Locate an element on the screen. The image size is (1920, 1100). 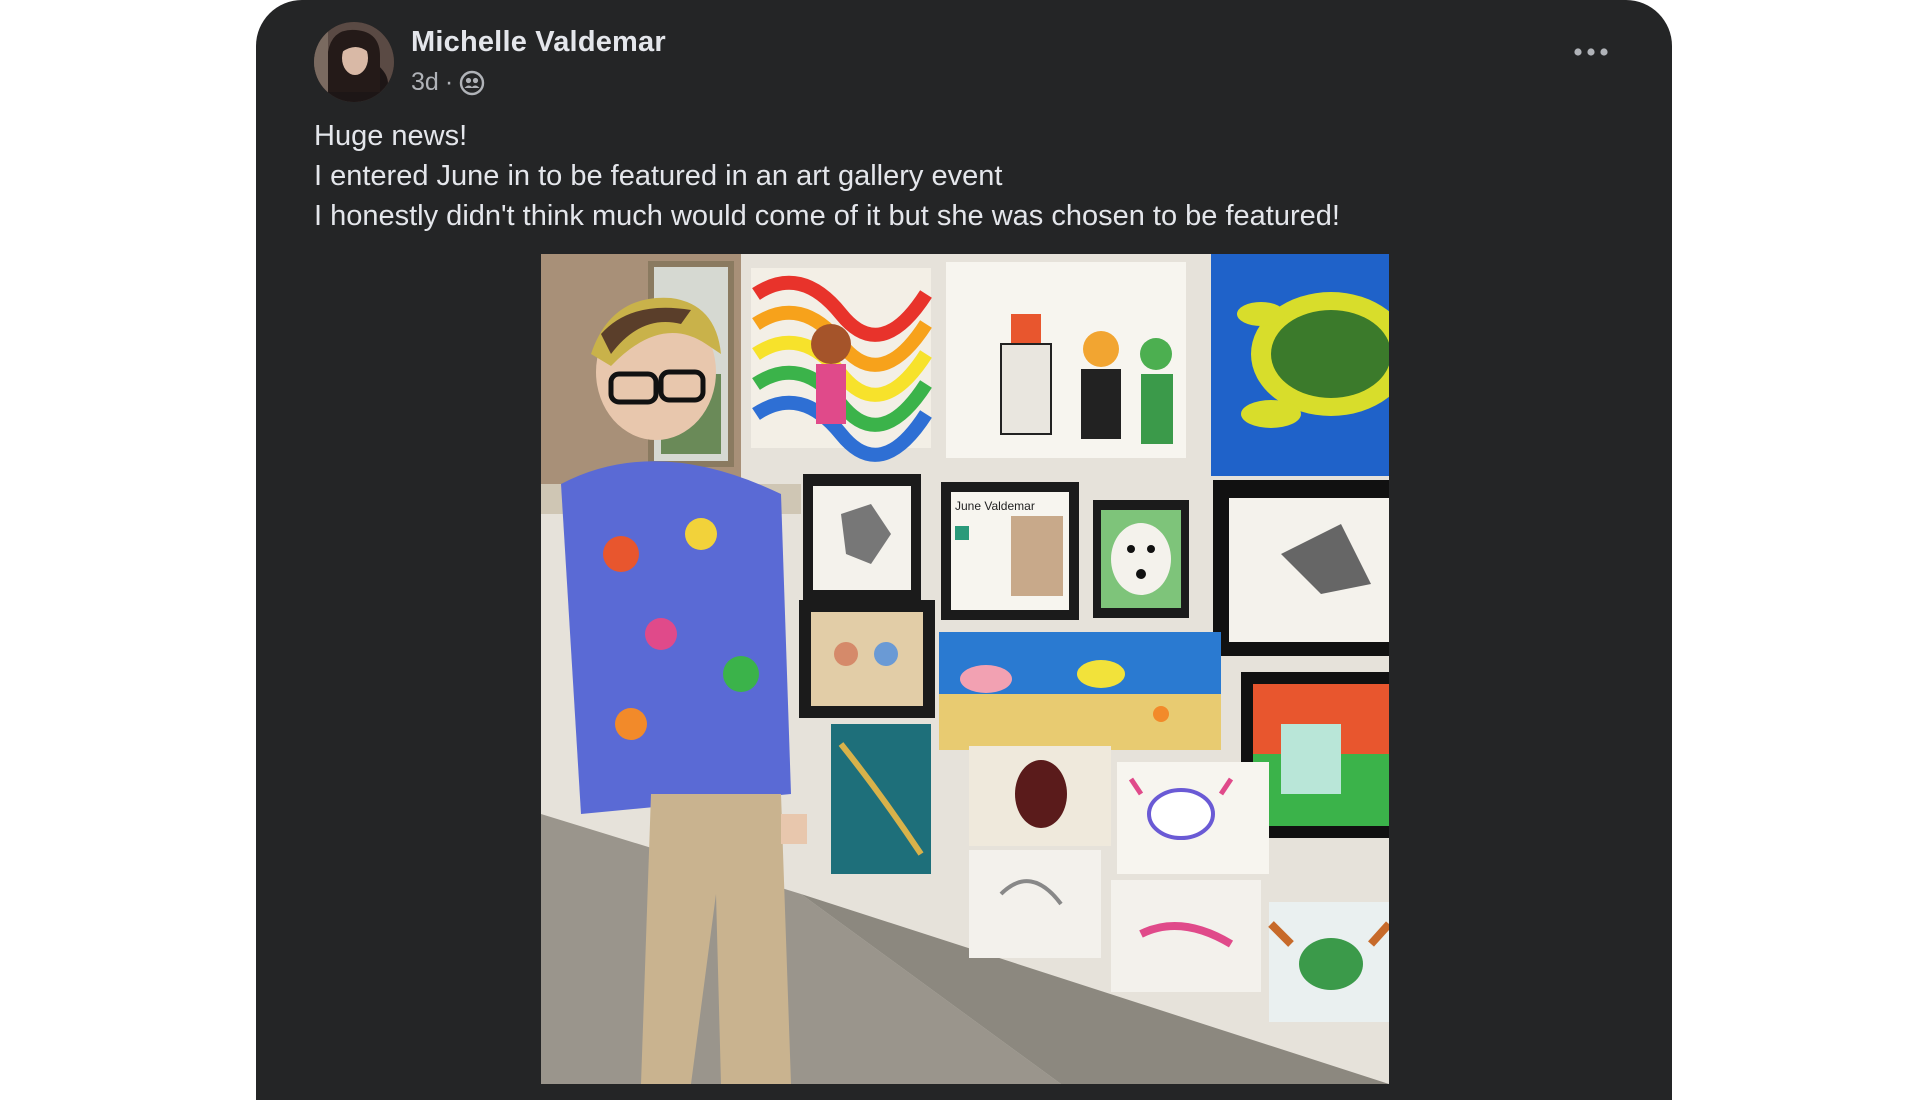
artwork-turtle is located at coordinates (1300, 365).